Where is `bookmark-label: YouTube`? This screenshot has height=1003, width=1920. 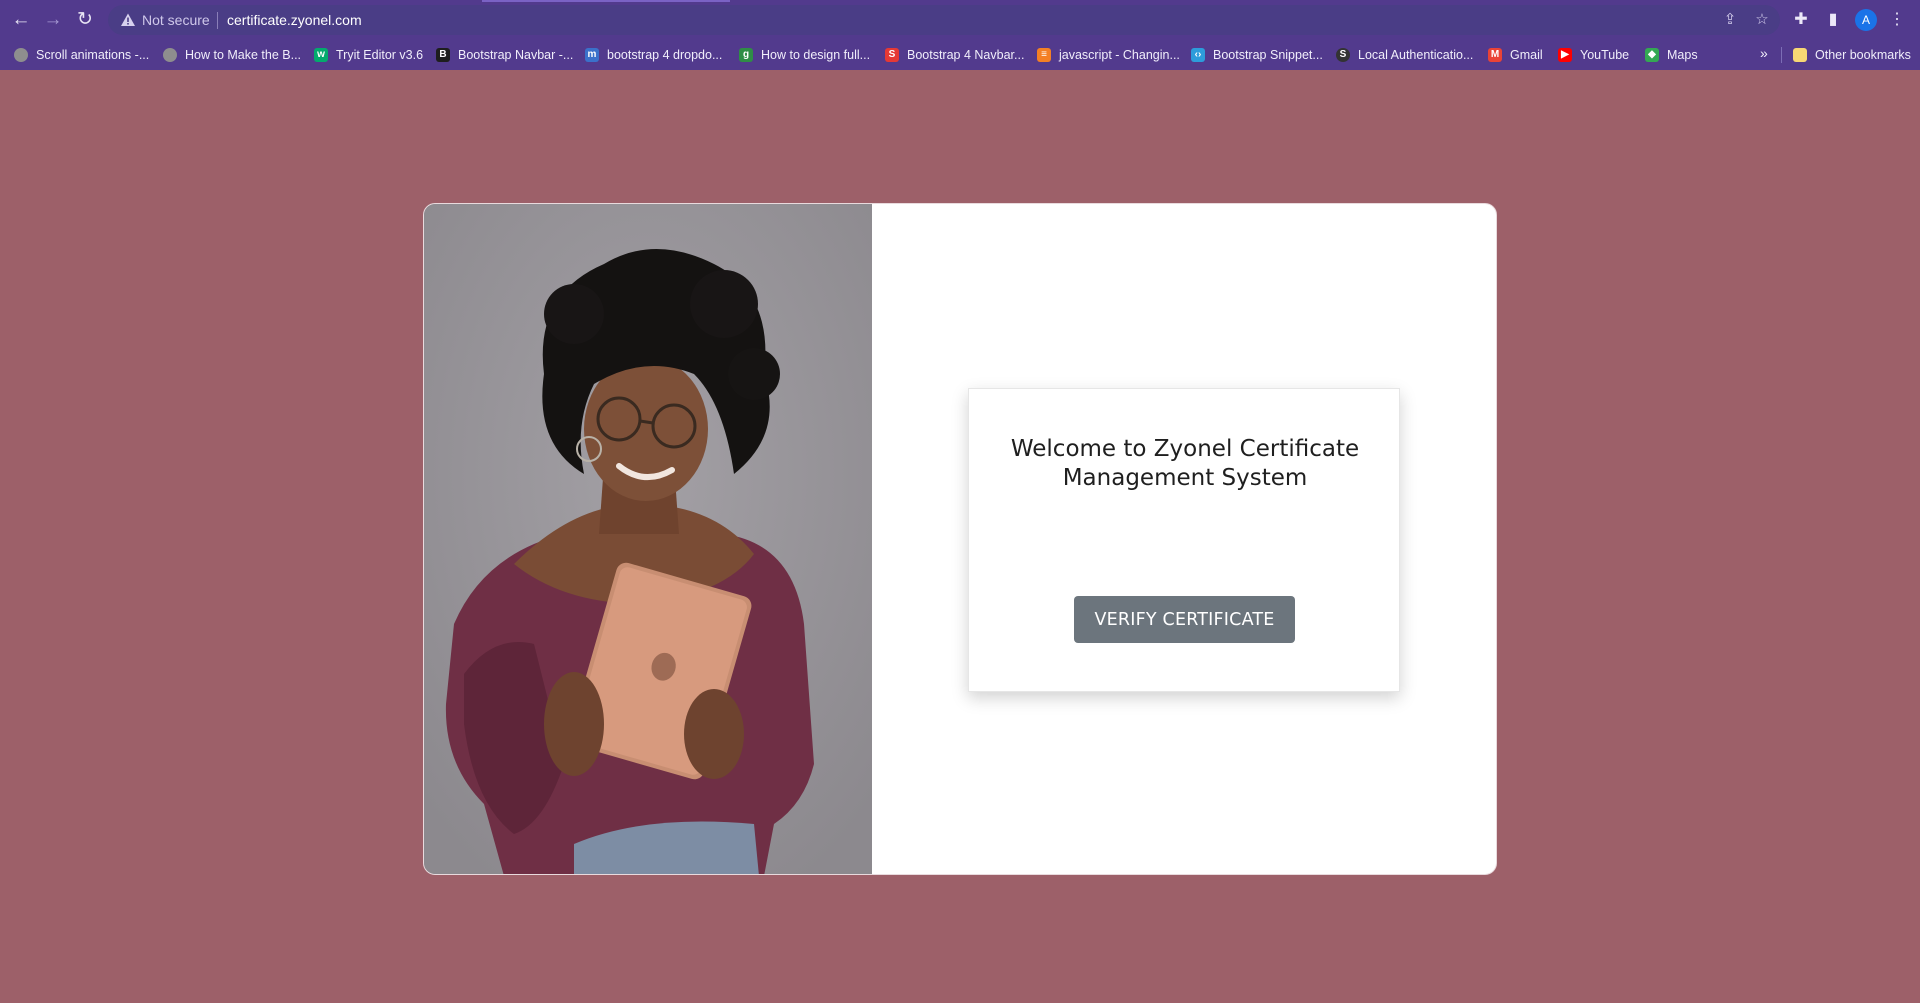 bookmark-label: YouTube is located at coordinates (1605, 55).